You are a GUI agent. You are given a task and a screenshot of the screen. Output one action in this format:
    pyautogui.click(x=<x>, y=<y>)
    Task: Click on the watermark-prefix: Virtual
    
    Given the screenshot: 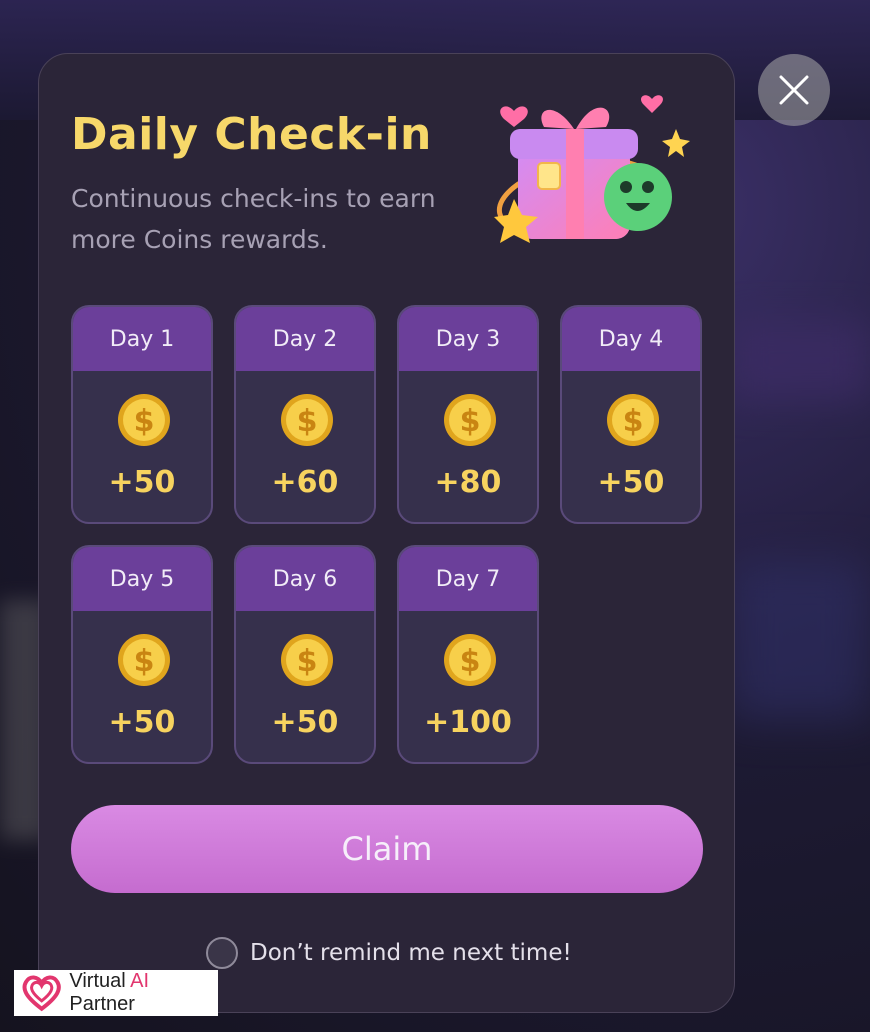 What is the action you would take?
    pyautogui.click(x=100, y=981)
    